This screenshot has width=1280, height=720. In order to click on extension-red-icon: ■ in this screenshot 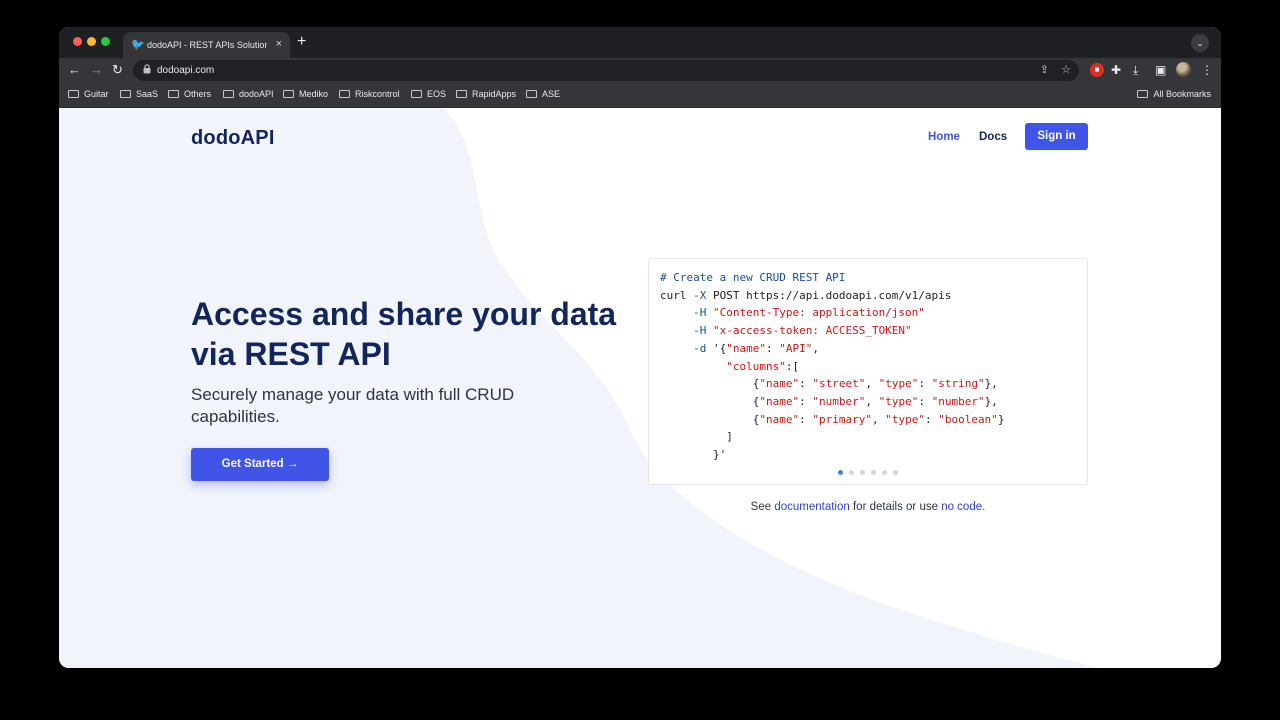, I will do `click(1097, 70)`.